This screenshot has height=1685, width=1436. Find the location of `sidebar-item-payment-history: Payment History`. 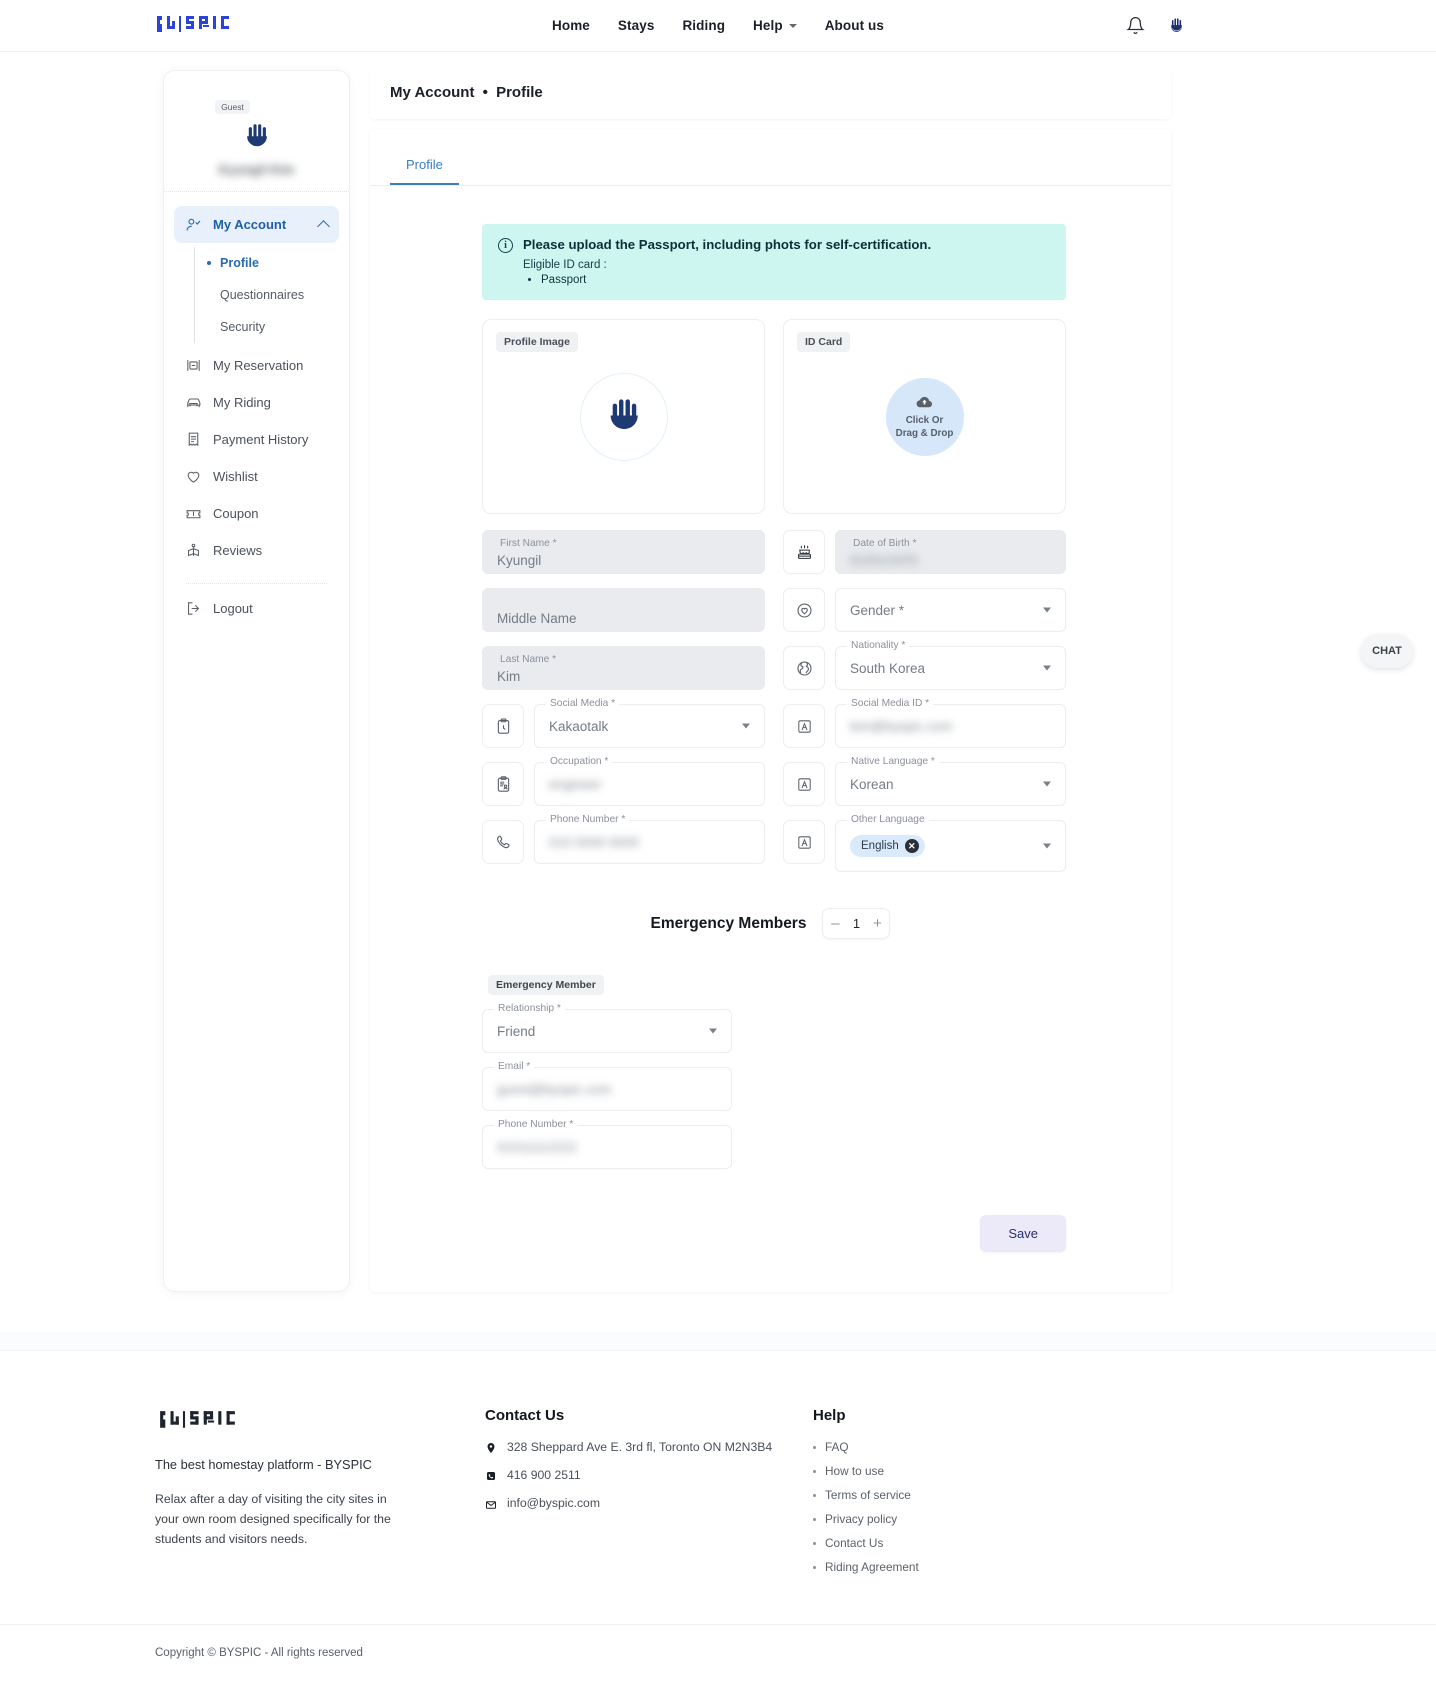

sidebar-item-payment-history: Payment History is located at coordinates (256, 439).